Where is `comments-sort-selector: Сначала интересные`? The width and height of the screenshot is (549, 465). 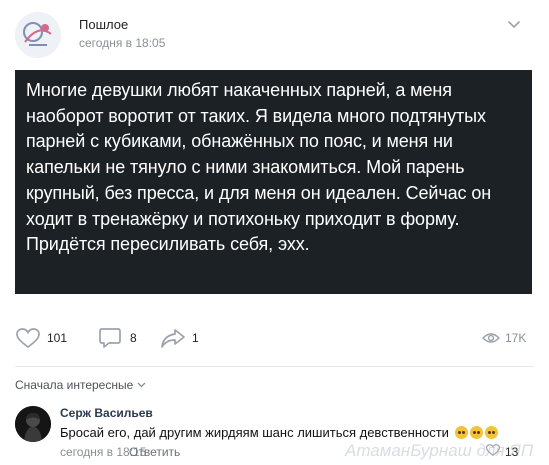
comments-sort-selector: Сначала интересные is located at coordinates (80, 385).